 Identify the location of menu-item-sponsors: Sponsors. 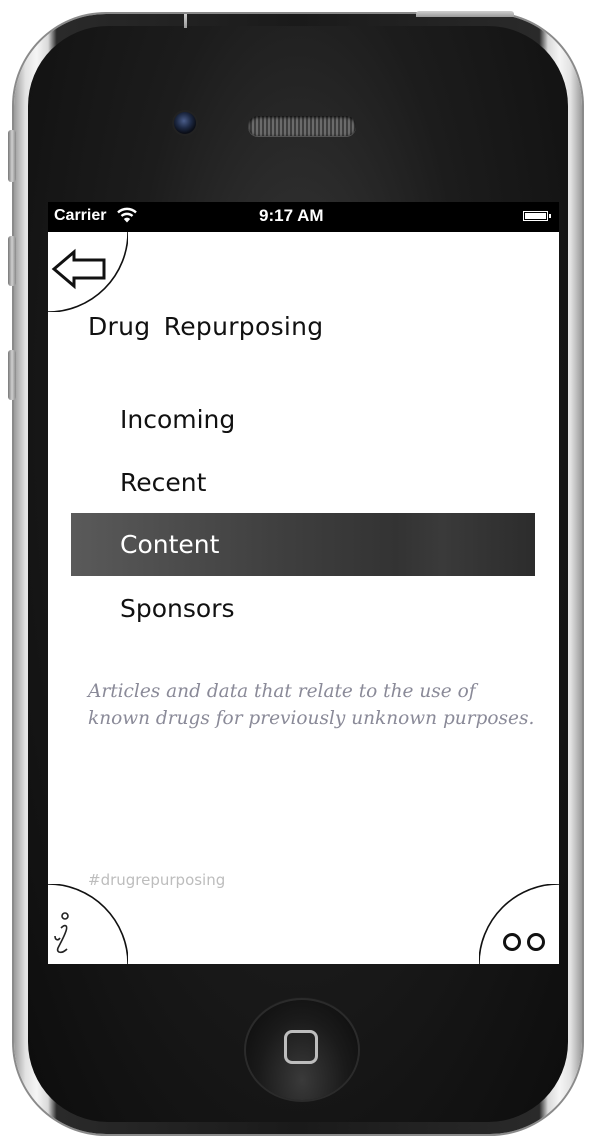
(303, 608).